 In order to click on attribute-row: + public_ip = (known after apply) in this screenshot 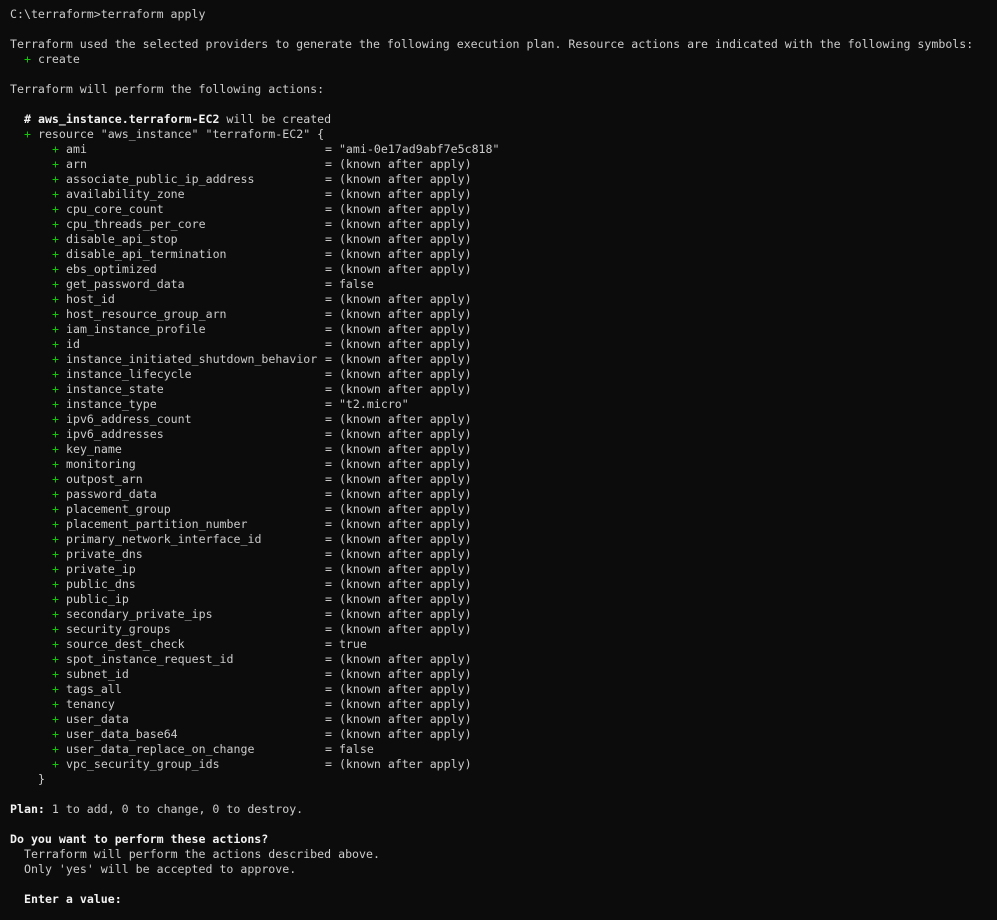, I will do `click(500, 599)`.